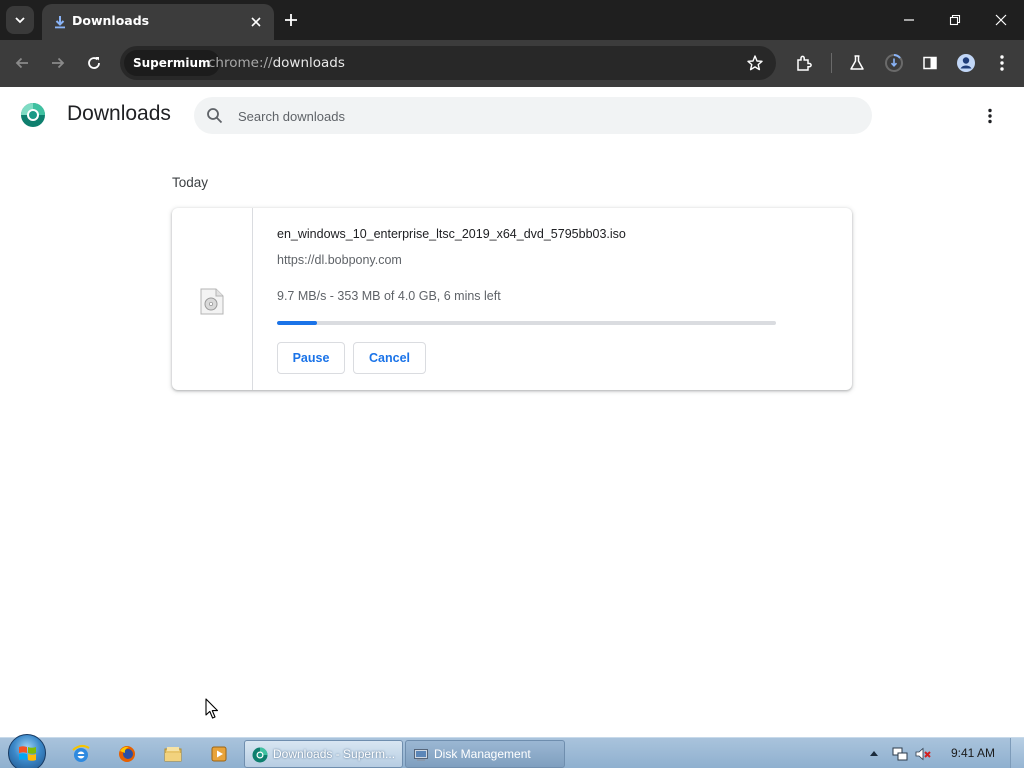 The image size is (1024, 768). What do you see at coordinates (190, 182) in the screenshot?
I see `date-group-label: Today` at bounding box center [190, 182].